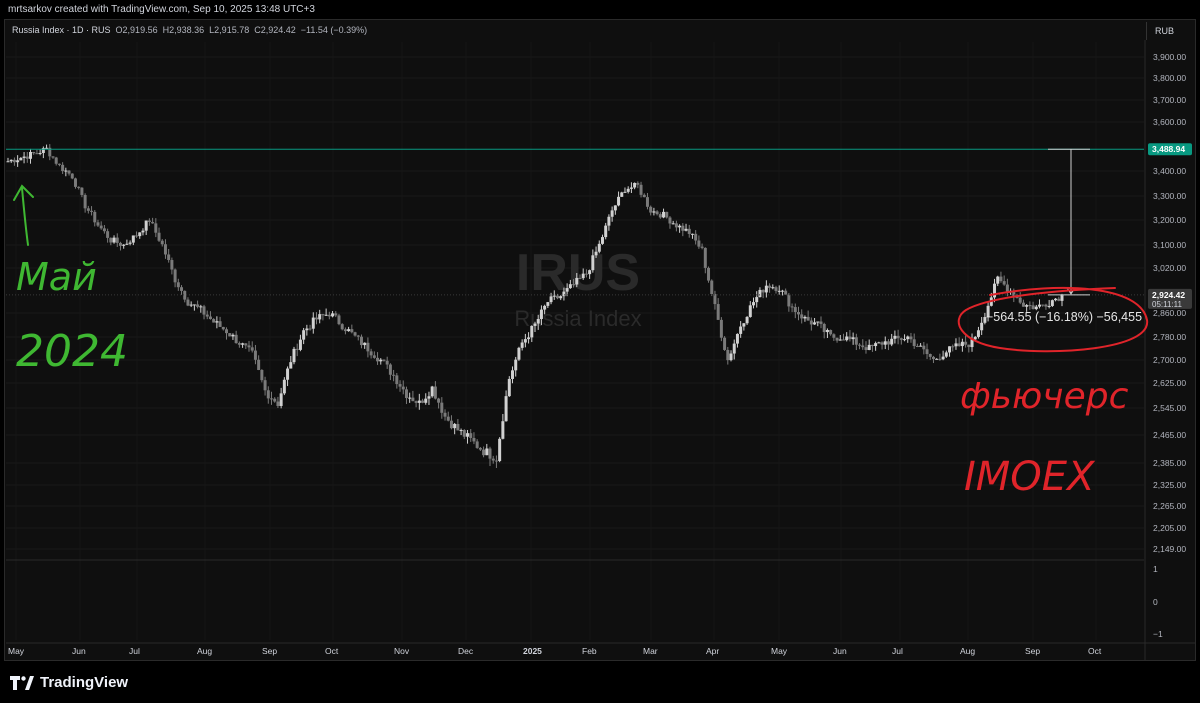 Image resolution: width=1200 pixels, height=703 pixels. Describe the element at coordinates (1168, 295) in the screenshot. I see `last-price-label: 2,924.42` at that location.